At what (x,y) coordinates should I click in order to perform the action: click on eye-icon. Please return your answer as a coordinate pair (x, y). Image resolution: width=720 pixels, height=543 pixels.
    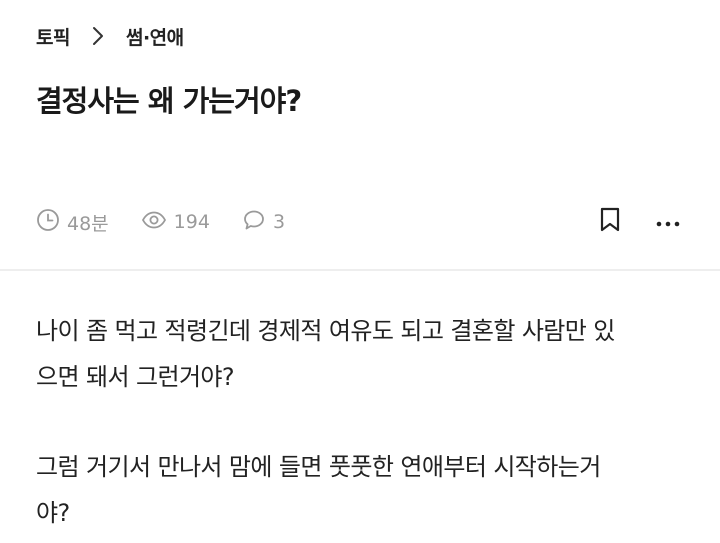
    Looking at the image, I should click on (157, 222).